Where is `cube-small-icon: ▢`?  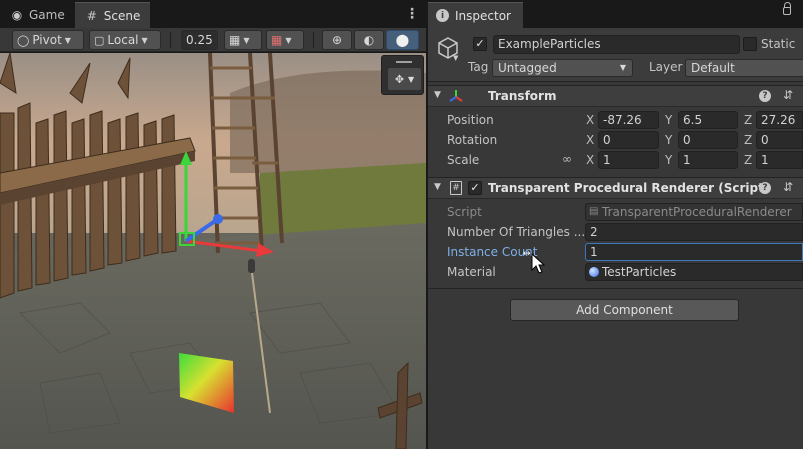 cube-small-icon: ▢ is located at coordinates (99, 40).